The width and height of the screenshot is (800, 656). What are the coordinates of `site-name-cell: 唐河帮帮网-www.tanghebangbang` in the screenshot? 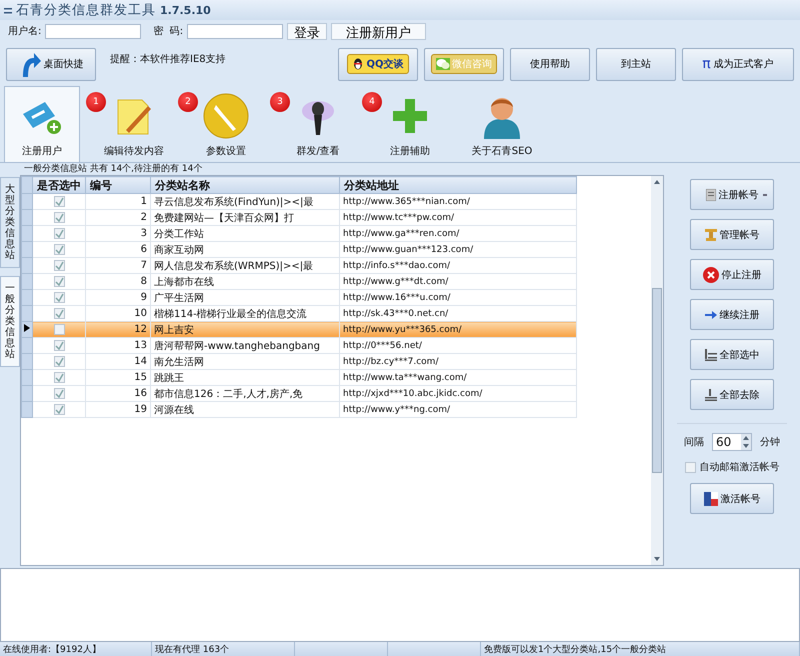 It's located at (245, 346).